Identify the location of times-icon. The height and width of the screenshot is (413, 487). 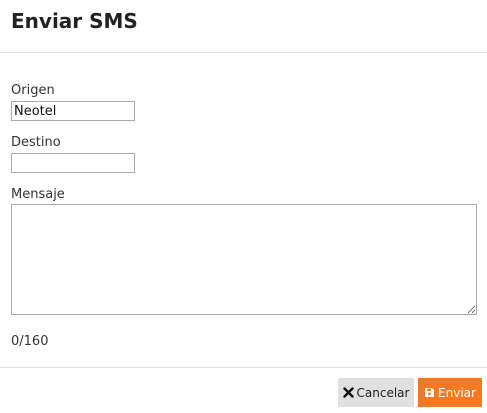
(348, 392).